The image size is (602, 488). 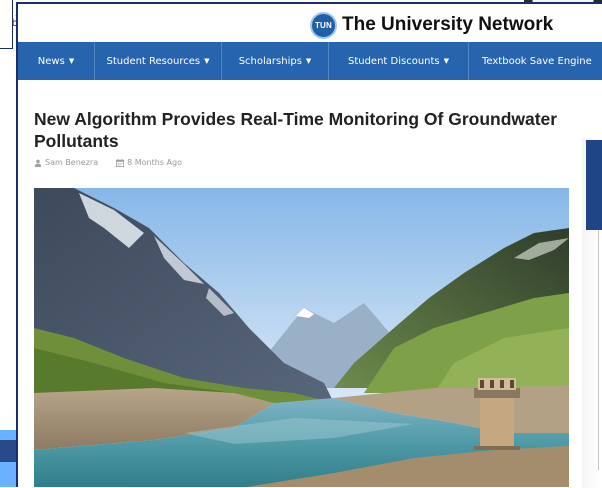 What do you see at coordinates (153, 61) in the screenshot?
I see `nav-item-label: Student Resources` at bounding box center [153, 61].